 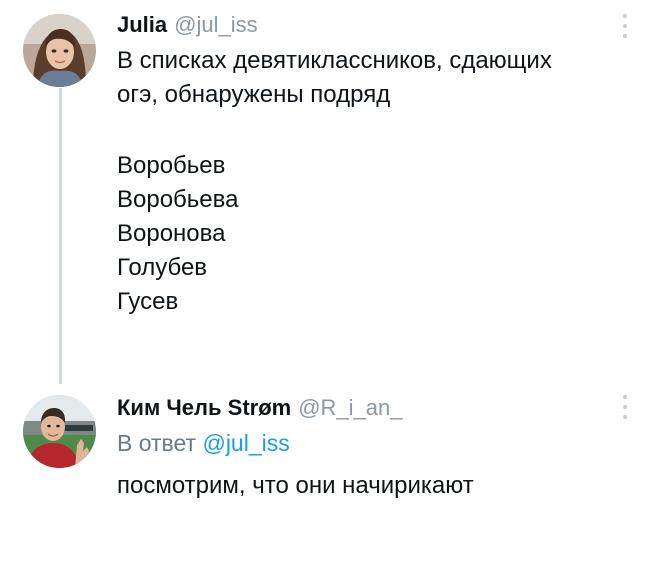 I want to click on avatar-photo-man, so click(x=59, y=431).